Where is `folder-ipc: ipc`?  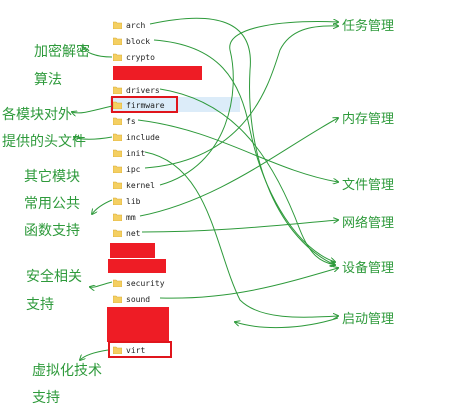
folder-ipc: ipc is located at coordinates (126, 169).